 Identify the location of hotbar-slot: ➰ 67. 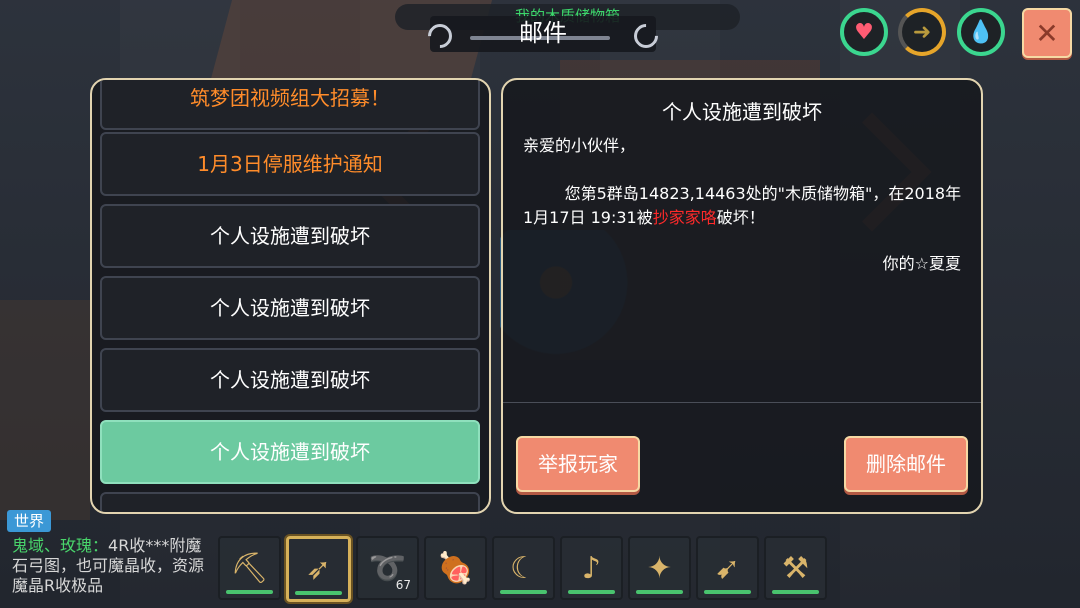
(387, 568).